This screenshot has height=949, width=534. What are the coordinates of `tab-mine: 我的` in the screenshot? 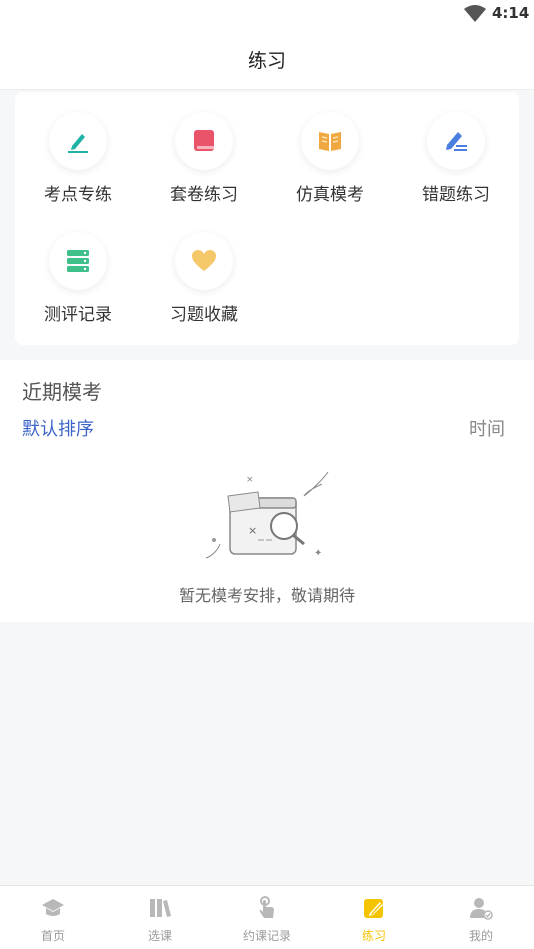 It's located at (481, 917).